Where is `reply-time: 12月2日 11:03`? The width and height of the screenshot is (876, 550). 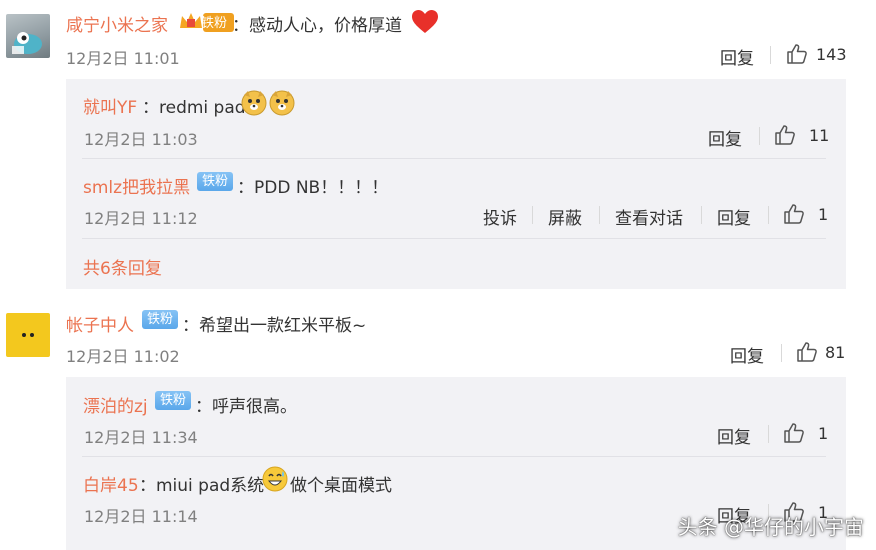 reply-time: 12月2日 11:03 is located at coordinates (141, 139).